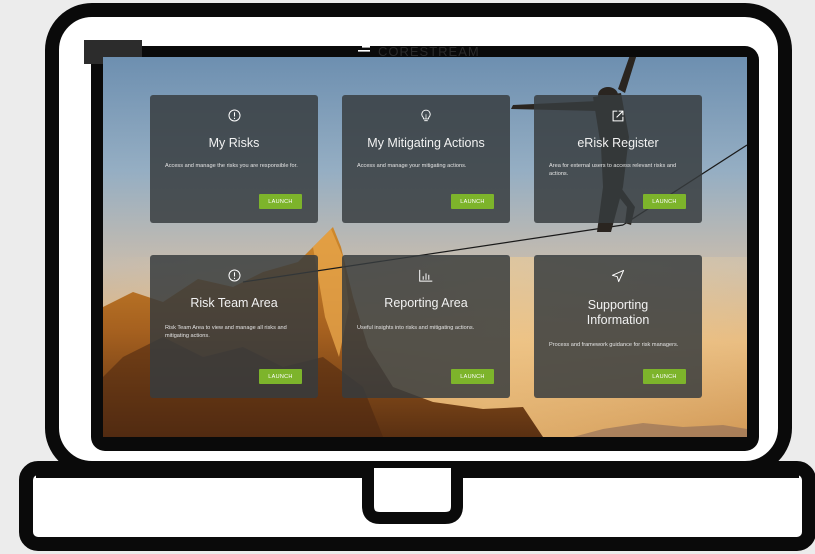 The image size is (815, 554). Describe the element at coordinates (426, 275) in the screenshot. I see `bar-chart-icon` at that location.